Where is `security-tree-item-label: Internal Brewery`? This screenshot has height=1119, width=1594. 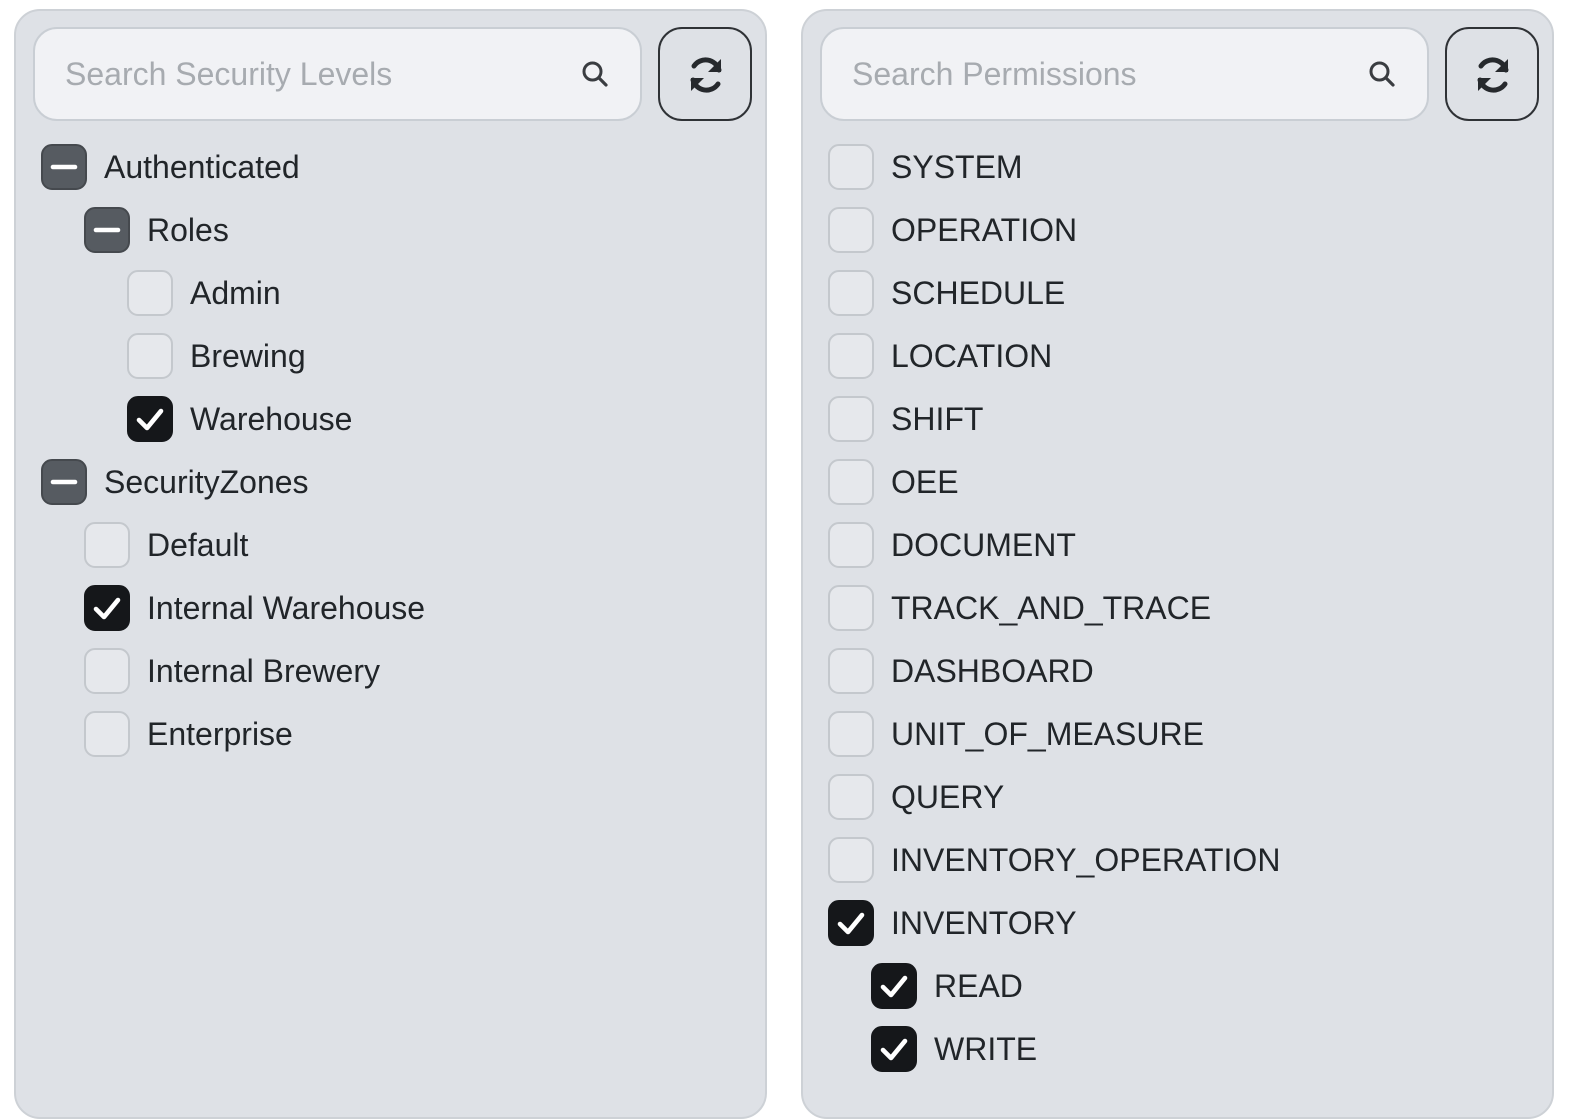
security-tree-item-label: Internal Brewery is located at coordinates (263, 671).